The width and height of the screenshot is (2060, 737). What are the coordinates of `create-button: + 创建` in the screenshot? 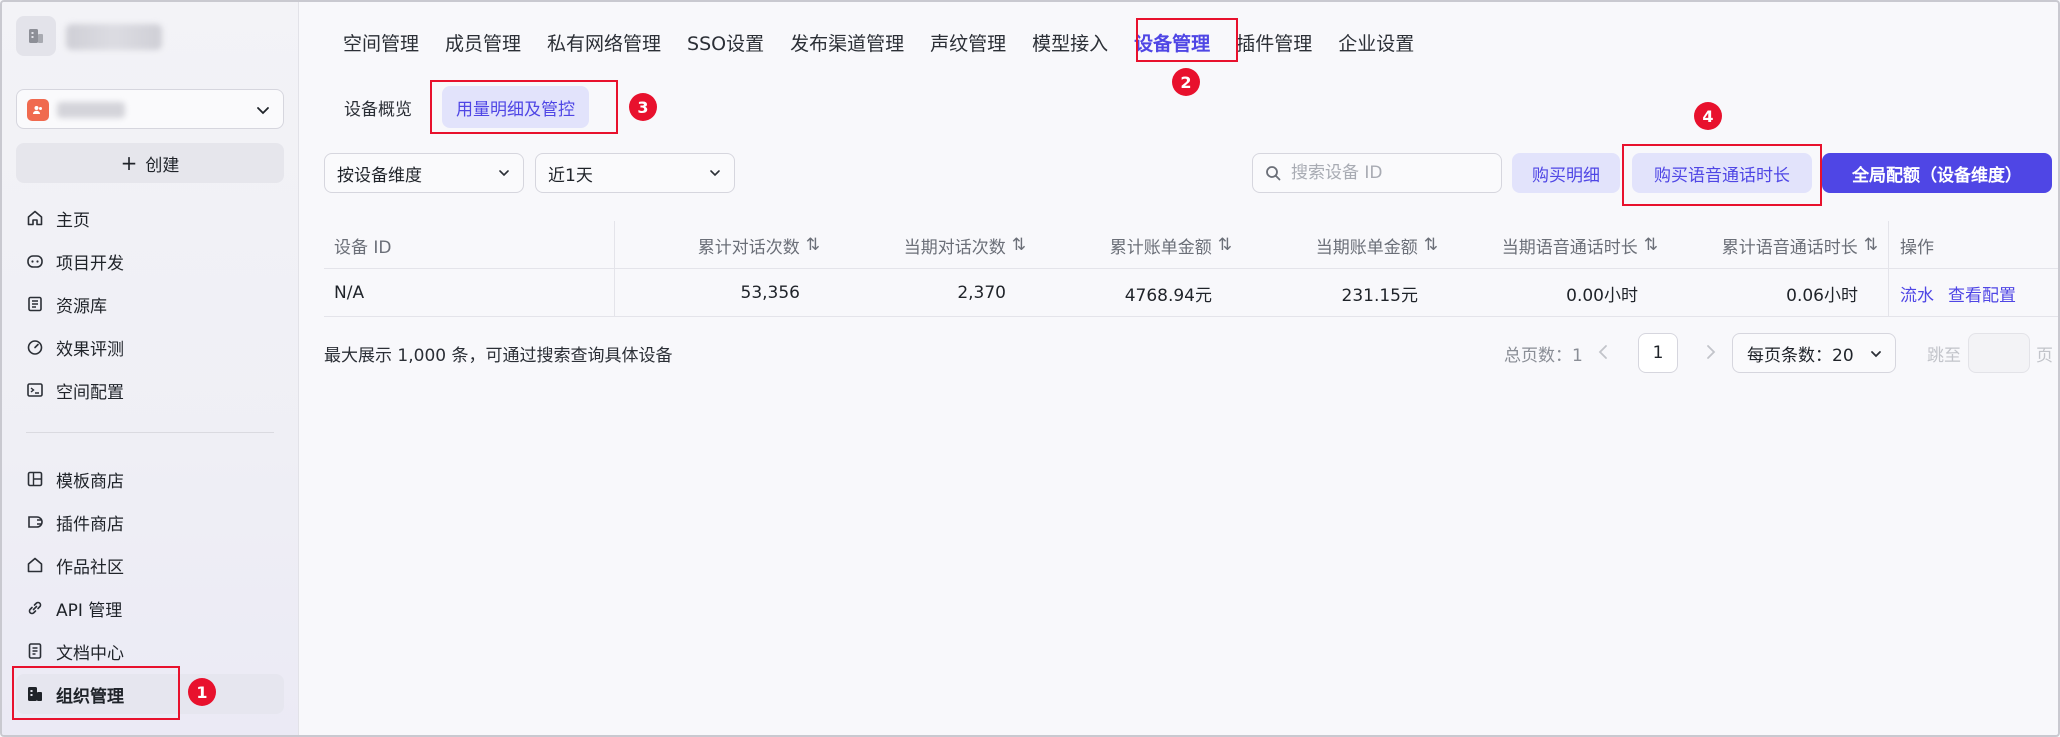 It's located at (150, 163).